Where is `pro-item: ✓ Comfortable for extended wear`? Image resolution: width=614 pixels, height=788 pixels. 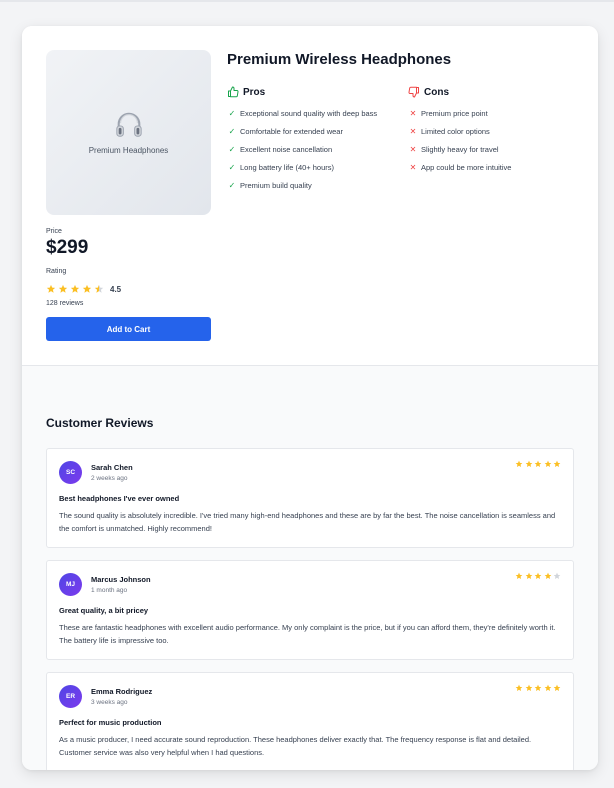
pro-item: ✓ Comfortable for extended wear is located at coordinates (317, 131).